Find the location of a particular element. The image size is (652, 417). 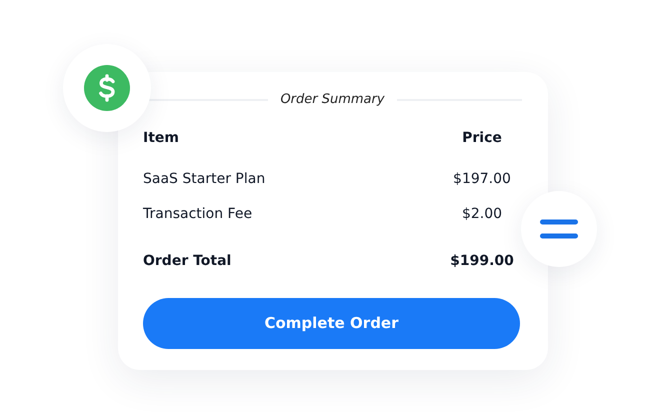

column-header: Item is located at coordinates (161, 138).